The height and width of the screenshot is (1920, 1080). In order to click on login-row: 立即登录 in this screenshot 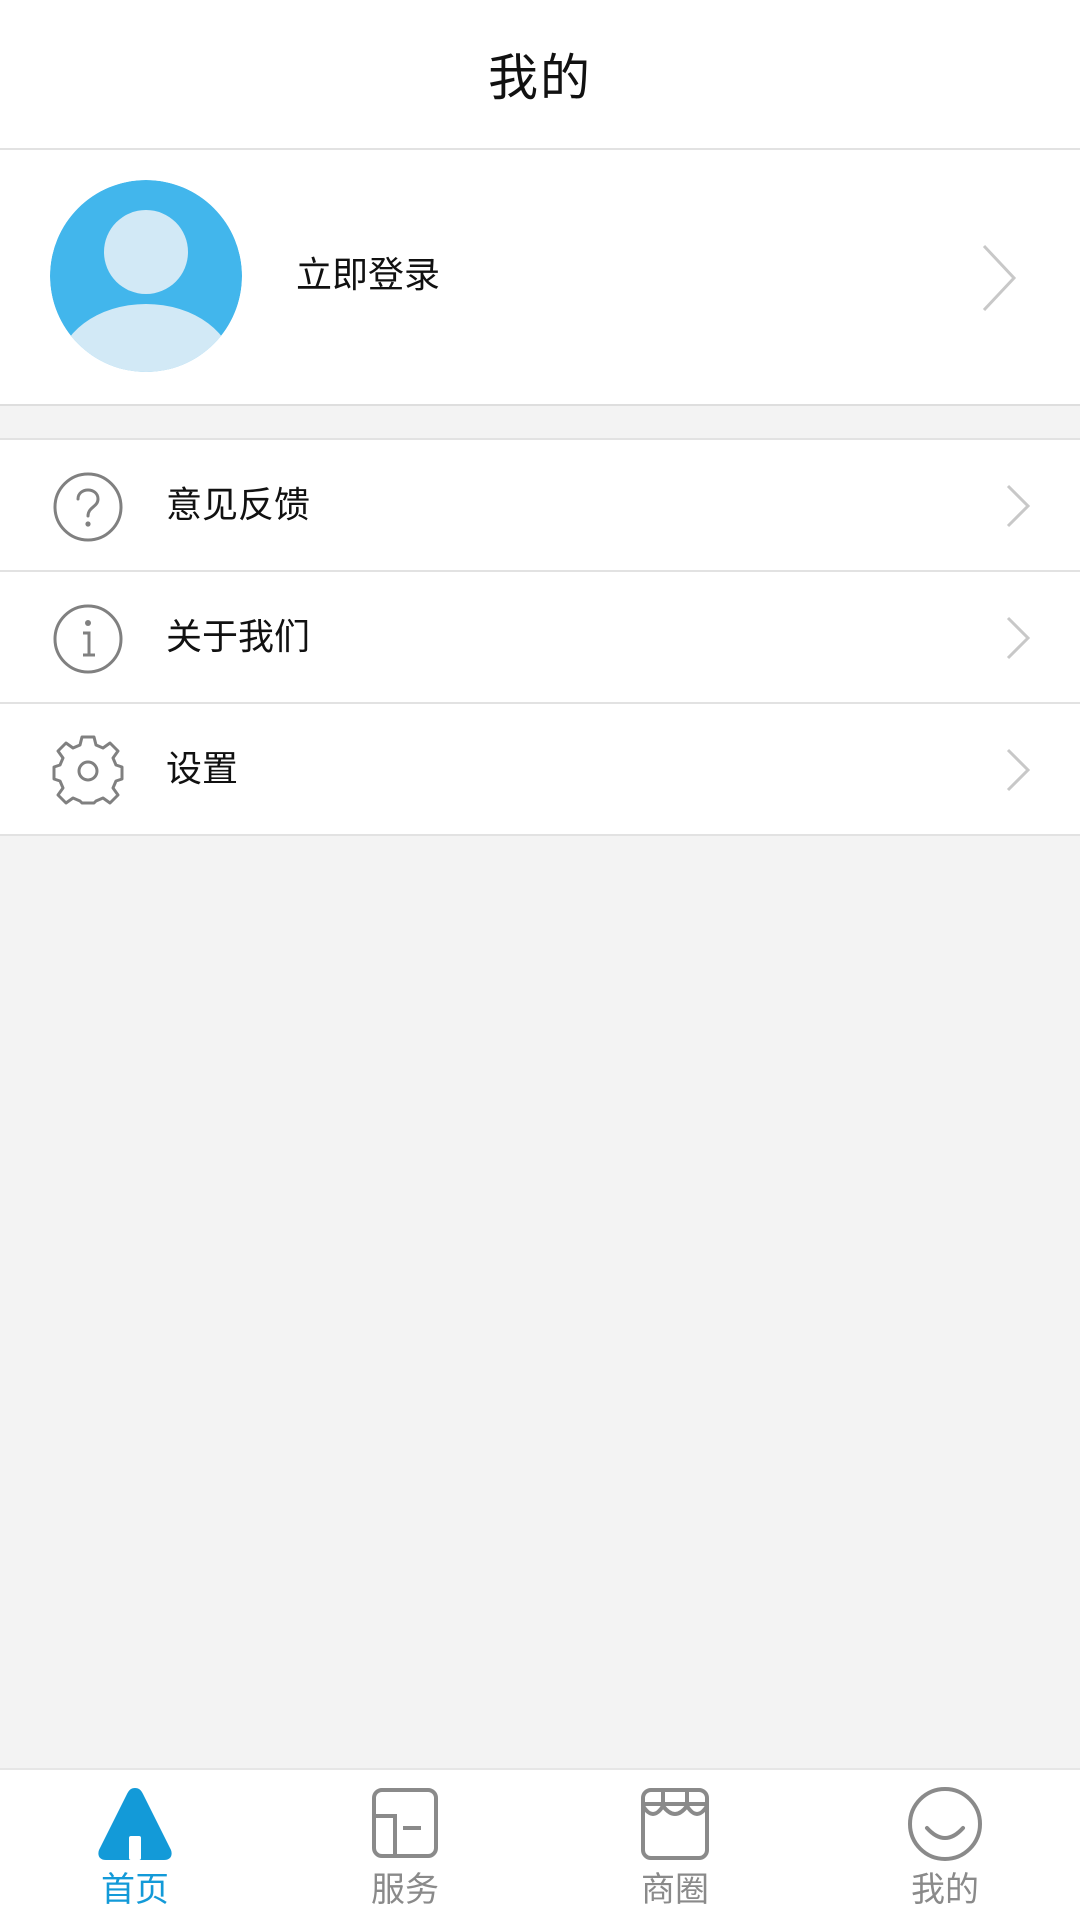, I will do `click(540, 278)`.